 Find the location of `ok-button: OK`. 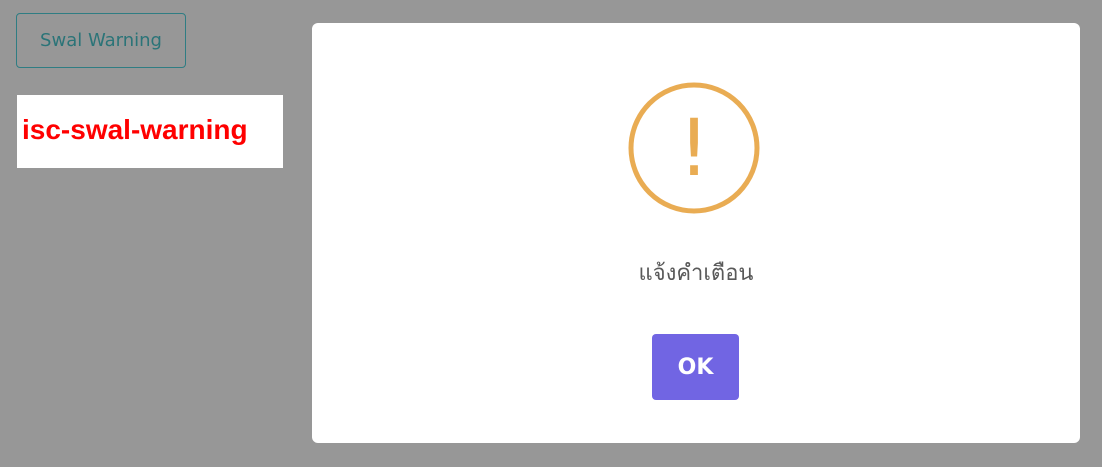

ok-button: OK is located at coordinates (695, 367).